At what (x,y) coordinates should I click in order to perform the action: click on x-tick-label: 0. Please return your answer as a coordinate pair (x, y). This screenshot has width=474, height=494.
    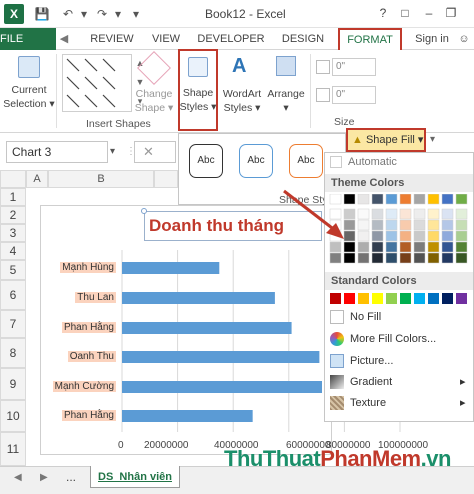
    Looking at the image, I should click on (121, 445).